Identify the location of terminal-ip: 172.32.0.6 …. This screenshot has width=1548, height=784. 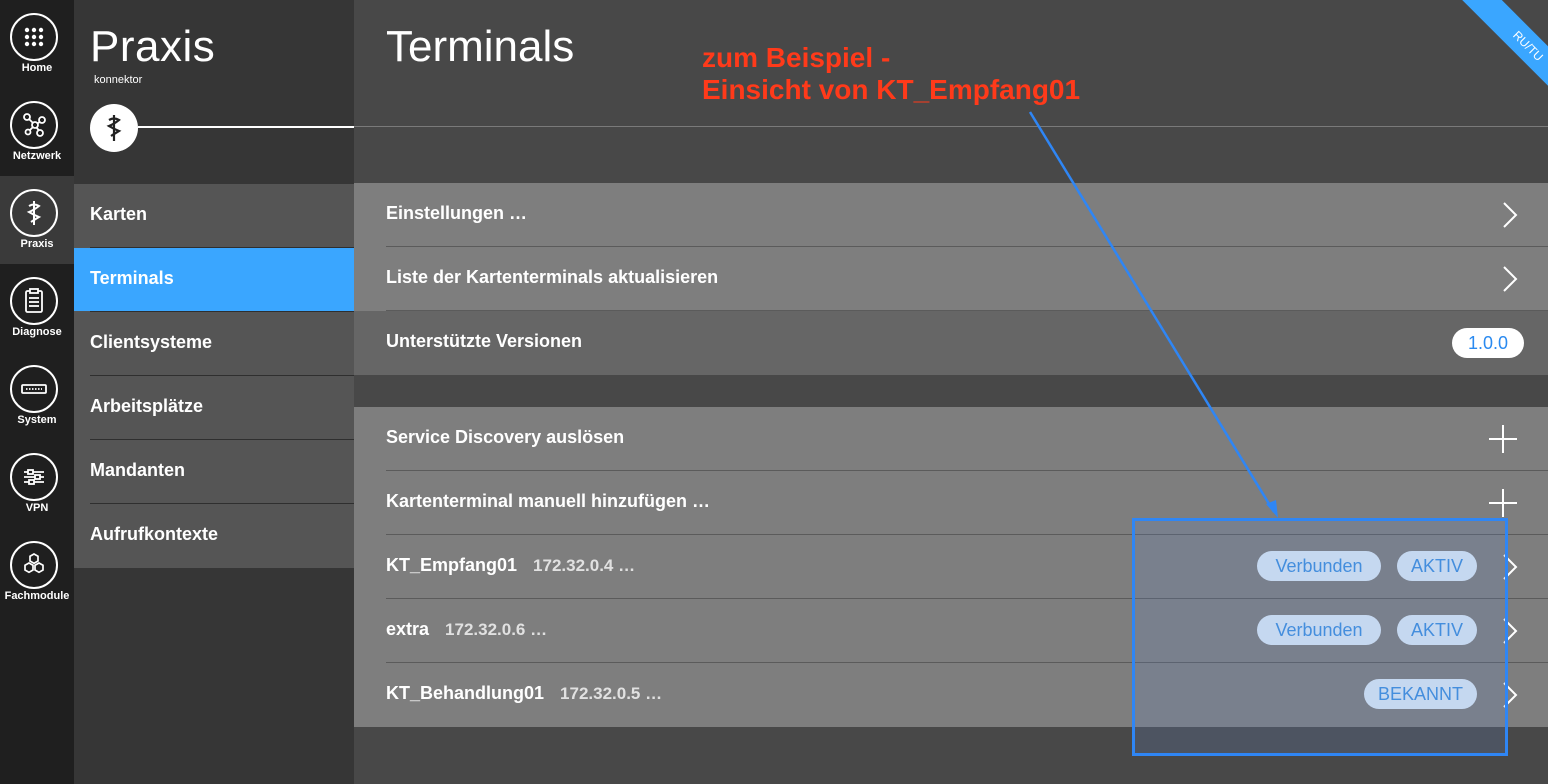
(496, 629).